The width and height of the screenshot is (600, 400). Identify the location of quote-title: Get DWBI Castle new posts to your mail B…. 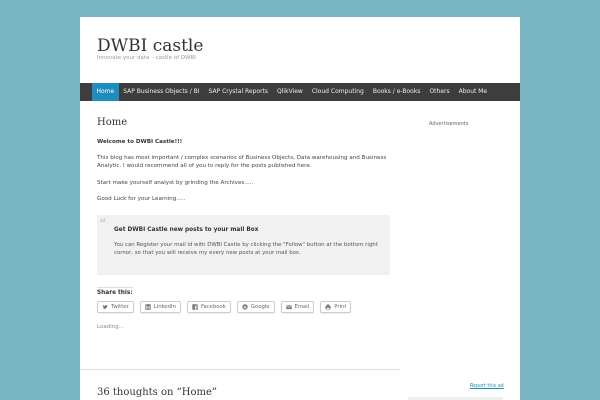
(186, 230).